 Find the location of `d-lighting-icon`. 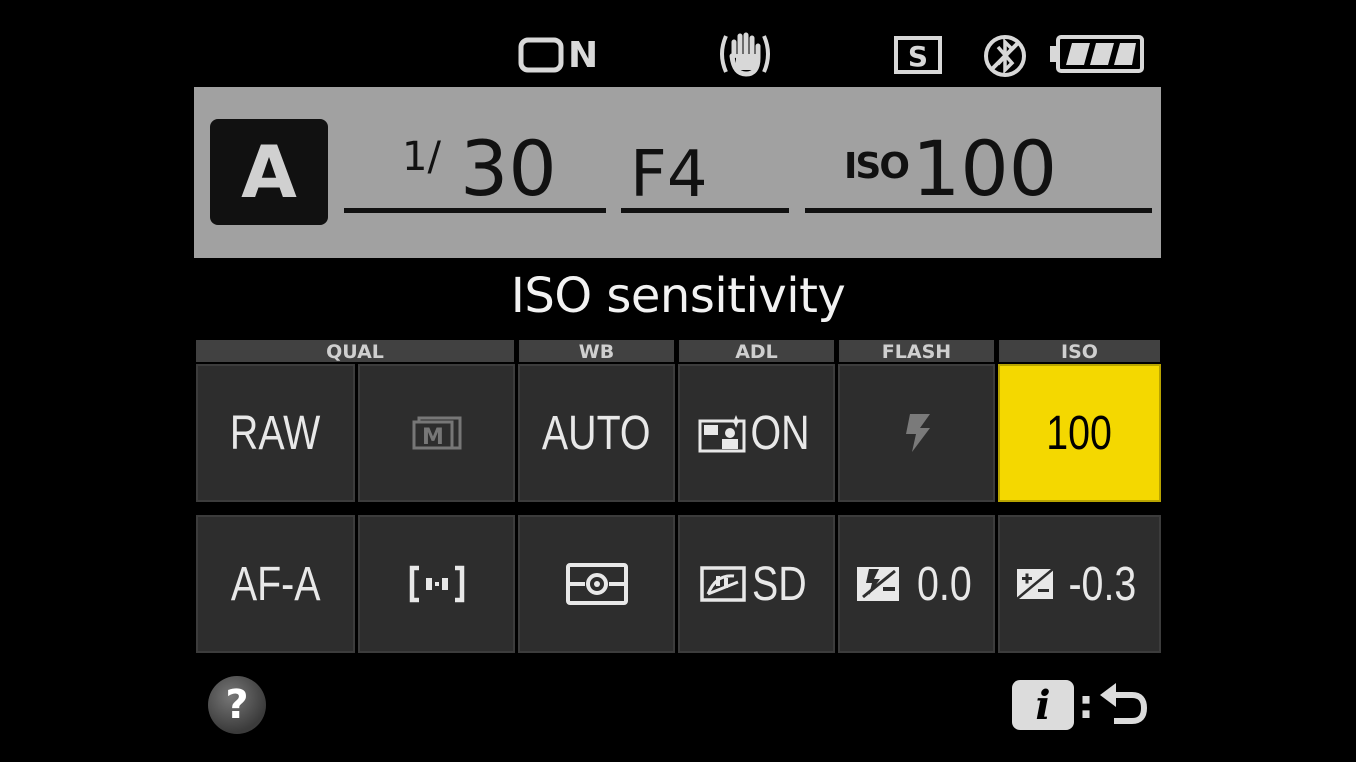

d-lighting-icon is located at coordinates (721, 434).